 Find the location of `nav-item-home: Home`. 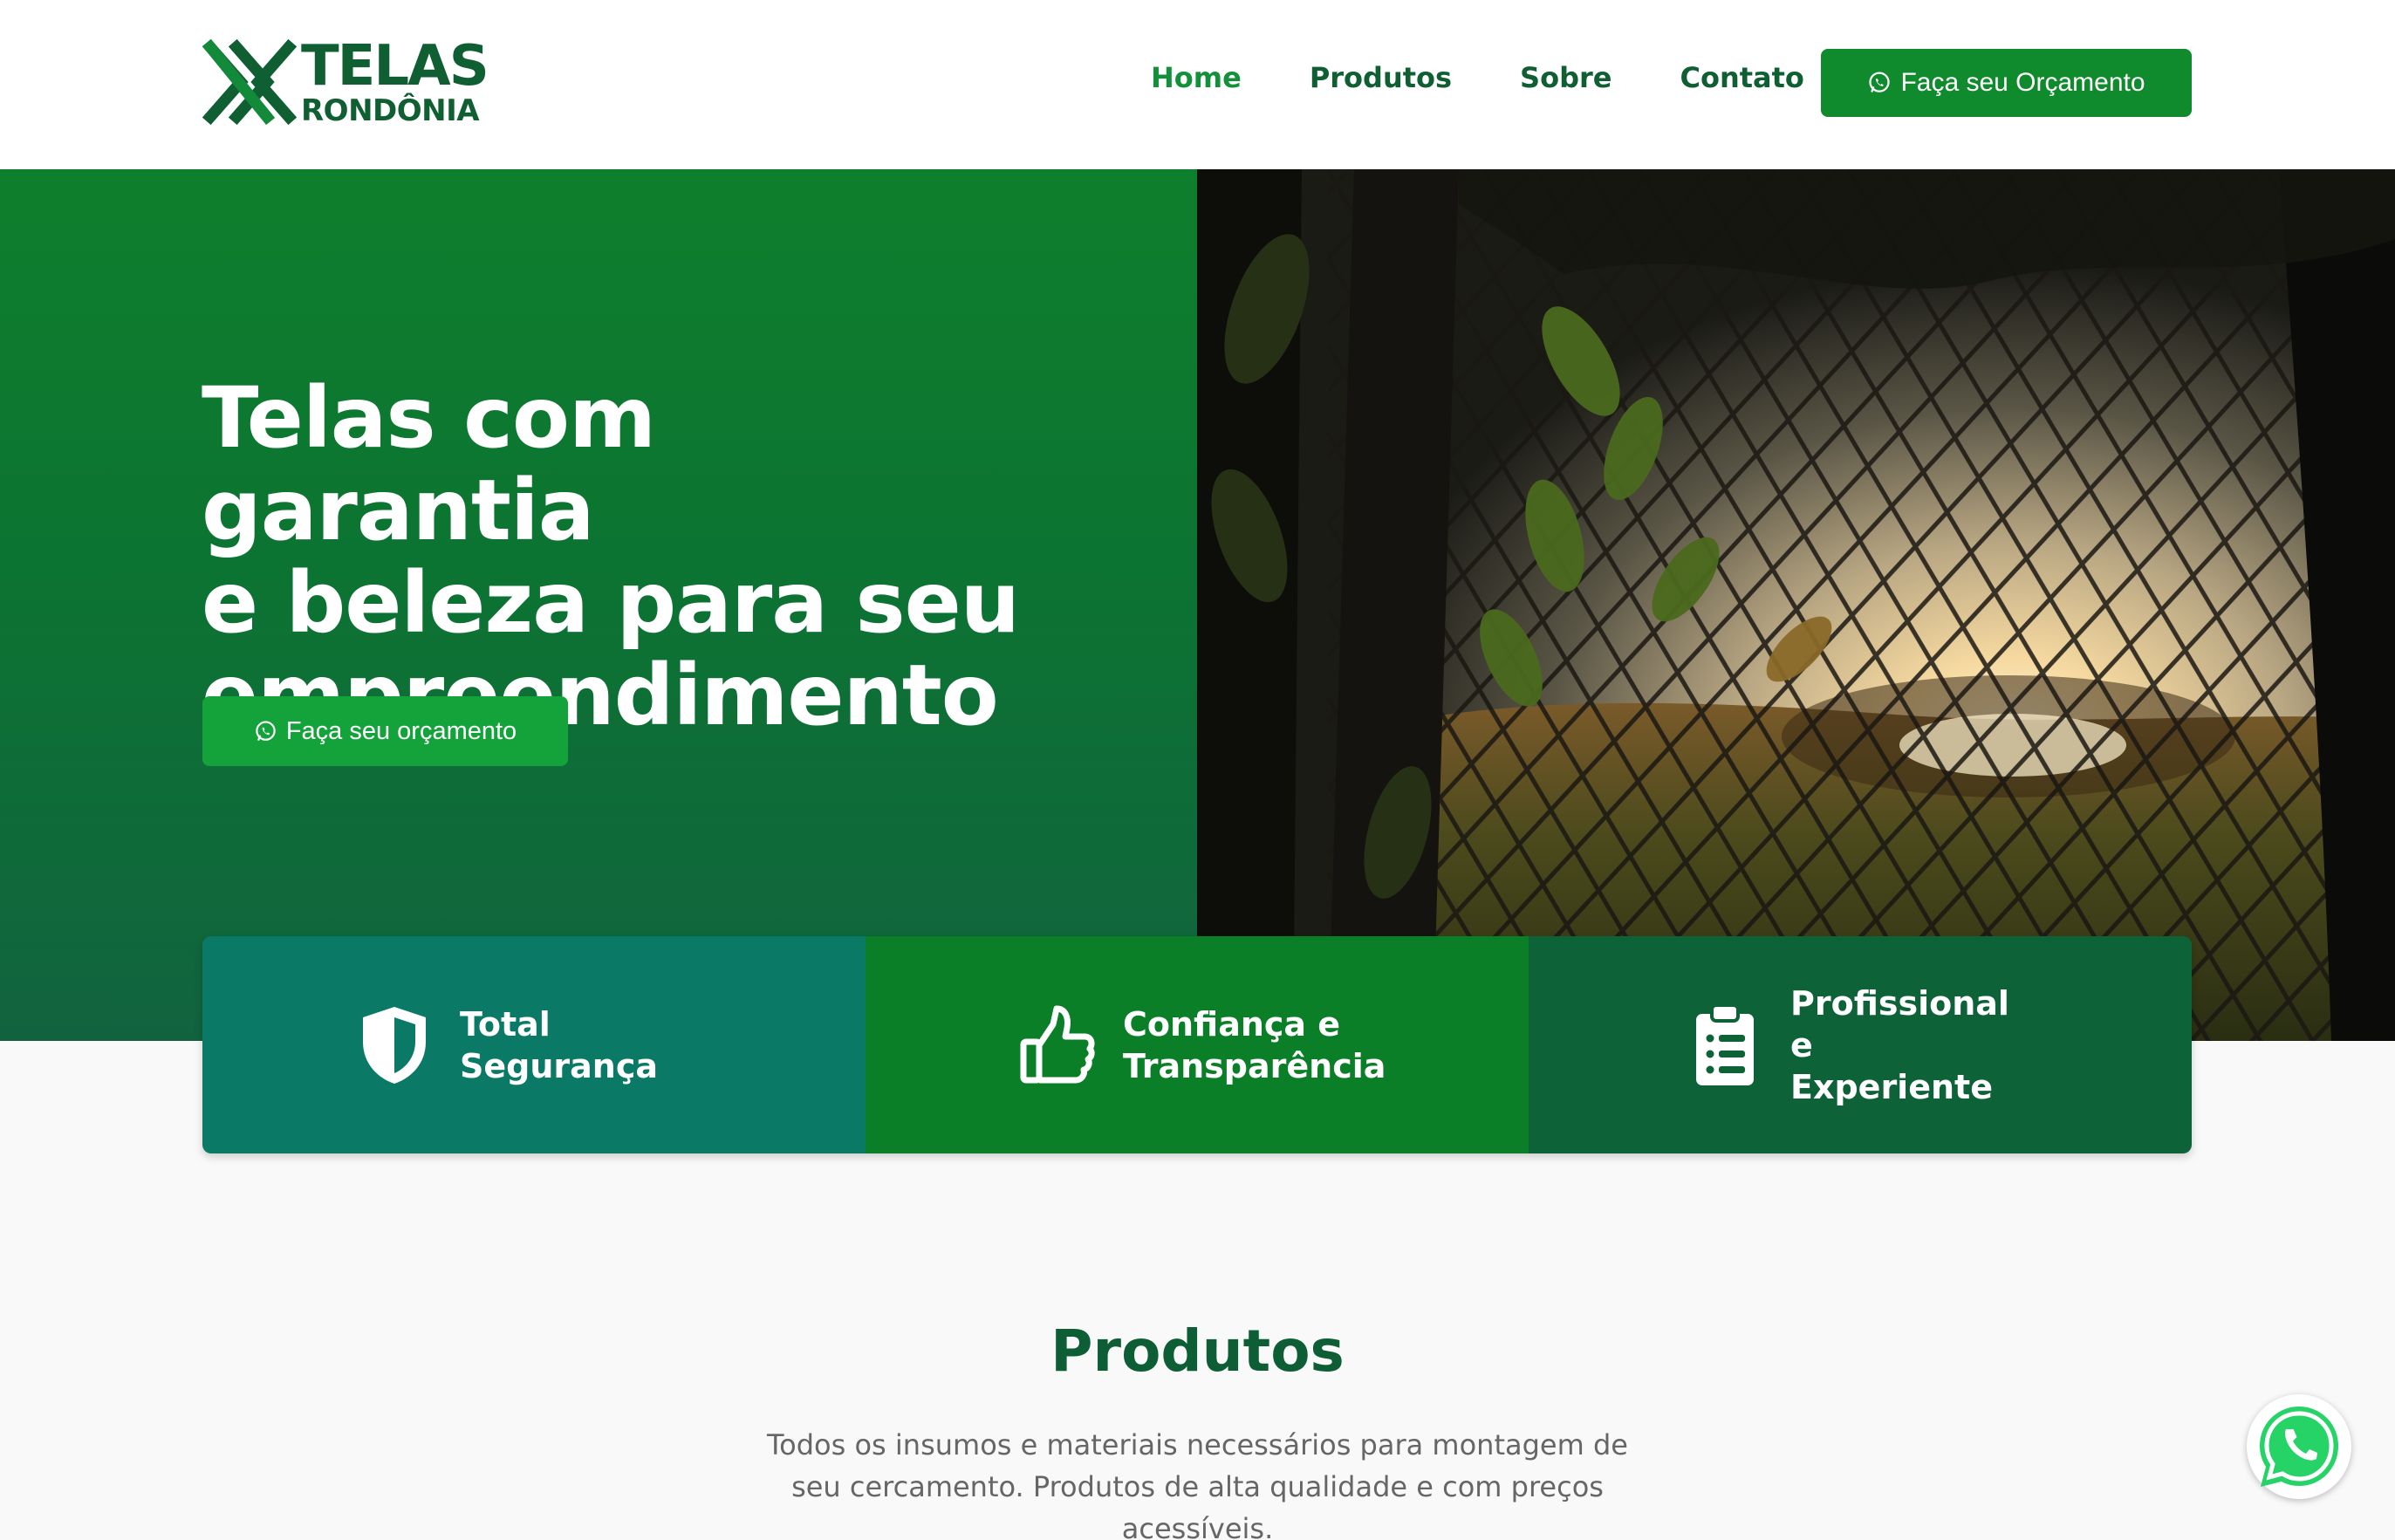

nav-item-home: Home is located at coordinates (1196, 77).